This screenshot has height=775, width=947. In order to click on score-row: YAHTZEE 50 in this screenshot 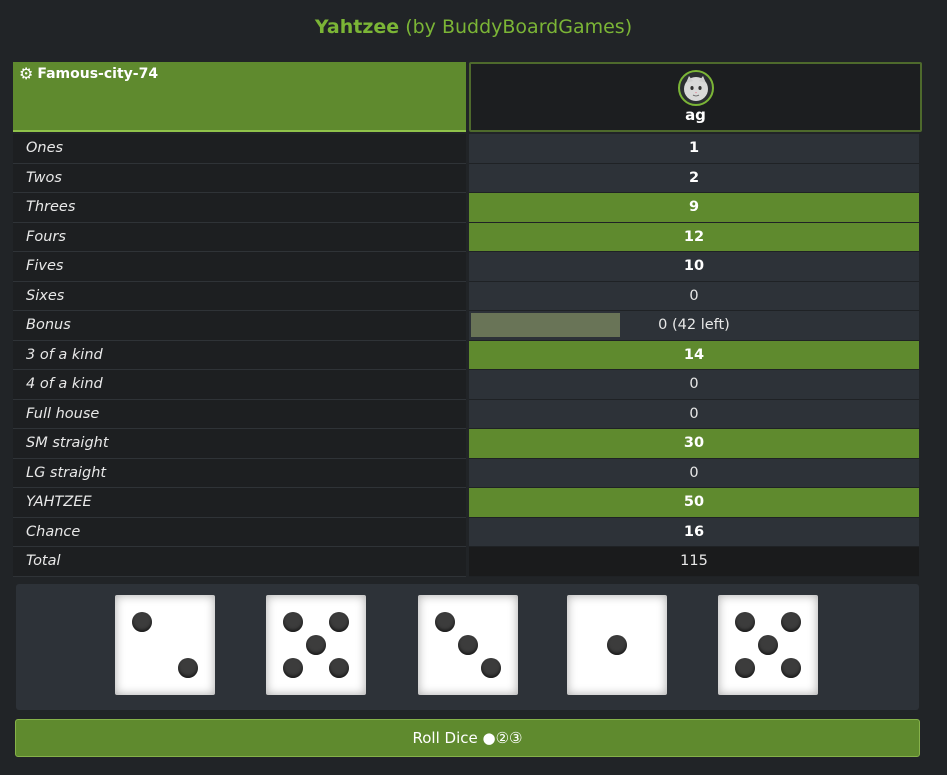, I will do `click(467, 503)`.